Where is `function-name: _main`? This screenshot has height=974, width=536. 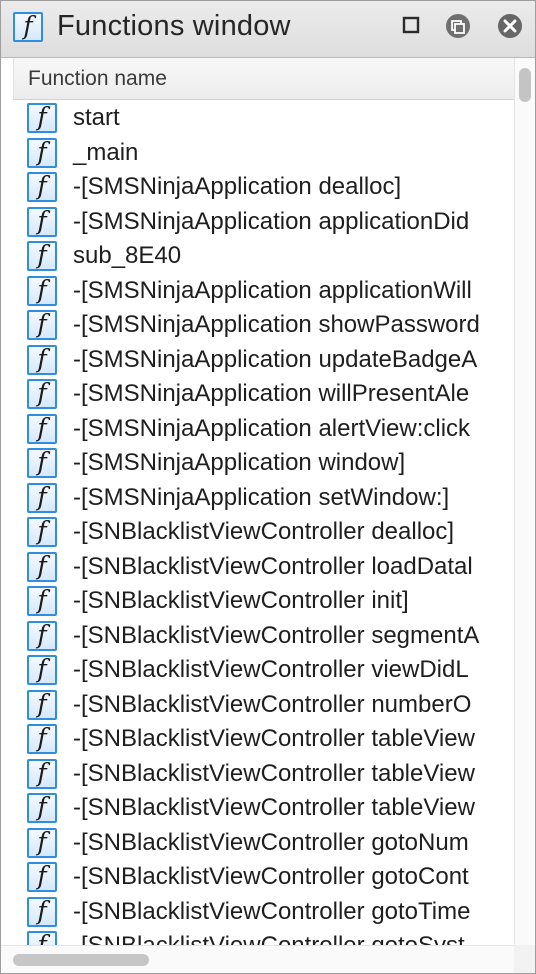 function-name: _main is located at coordinates (106, 152).